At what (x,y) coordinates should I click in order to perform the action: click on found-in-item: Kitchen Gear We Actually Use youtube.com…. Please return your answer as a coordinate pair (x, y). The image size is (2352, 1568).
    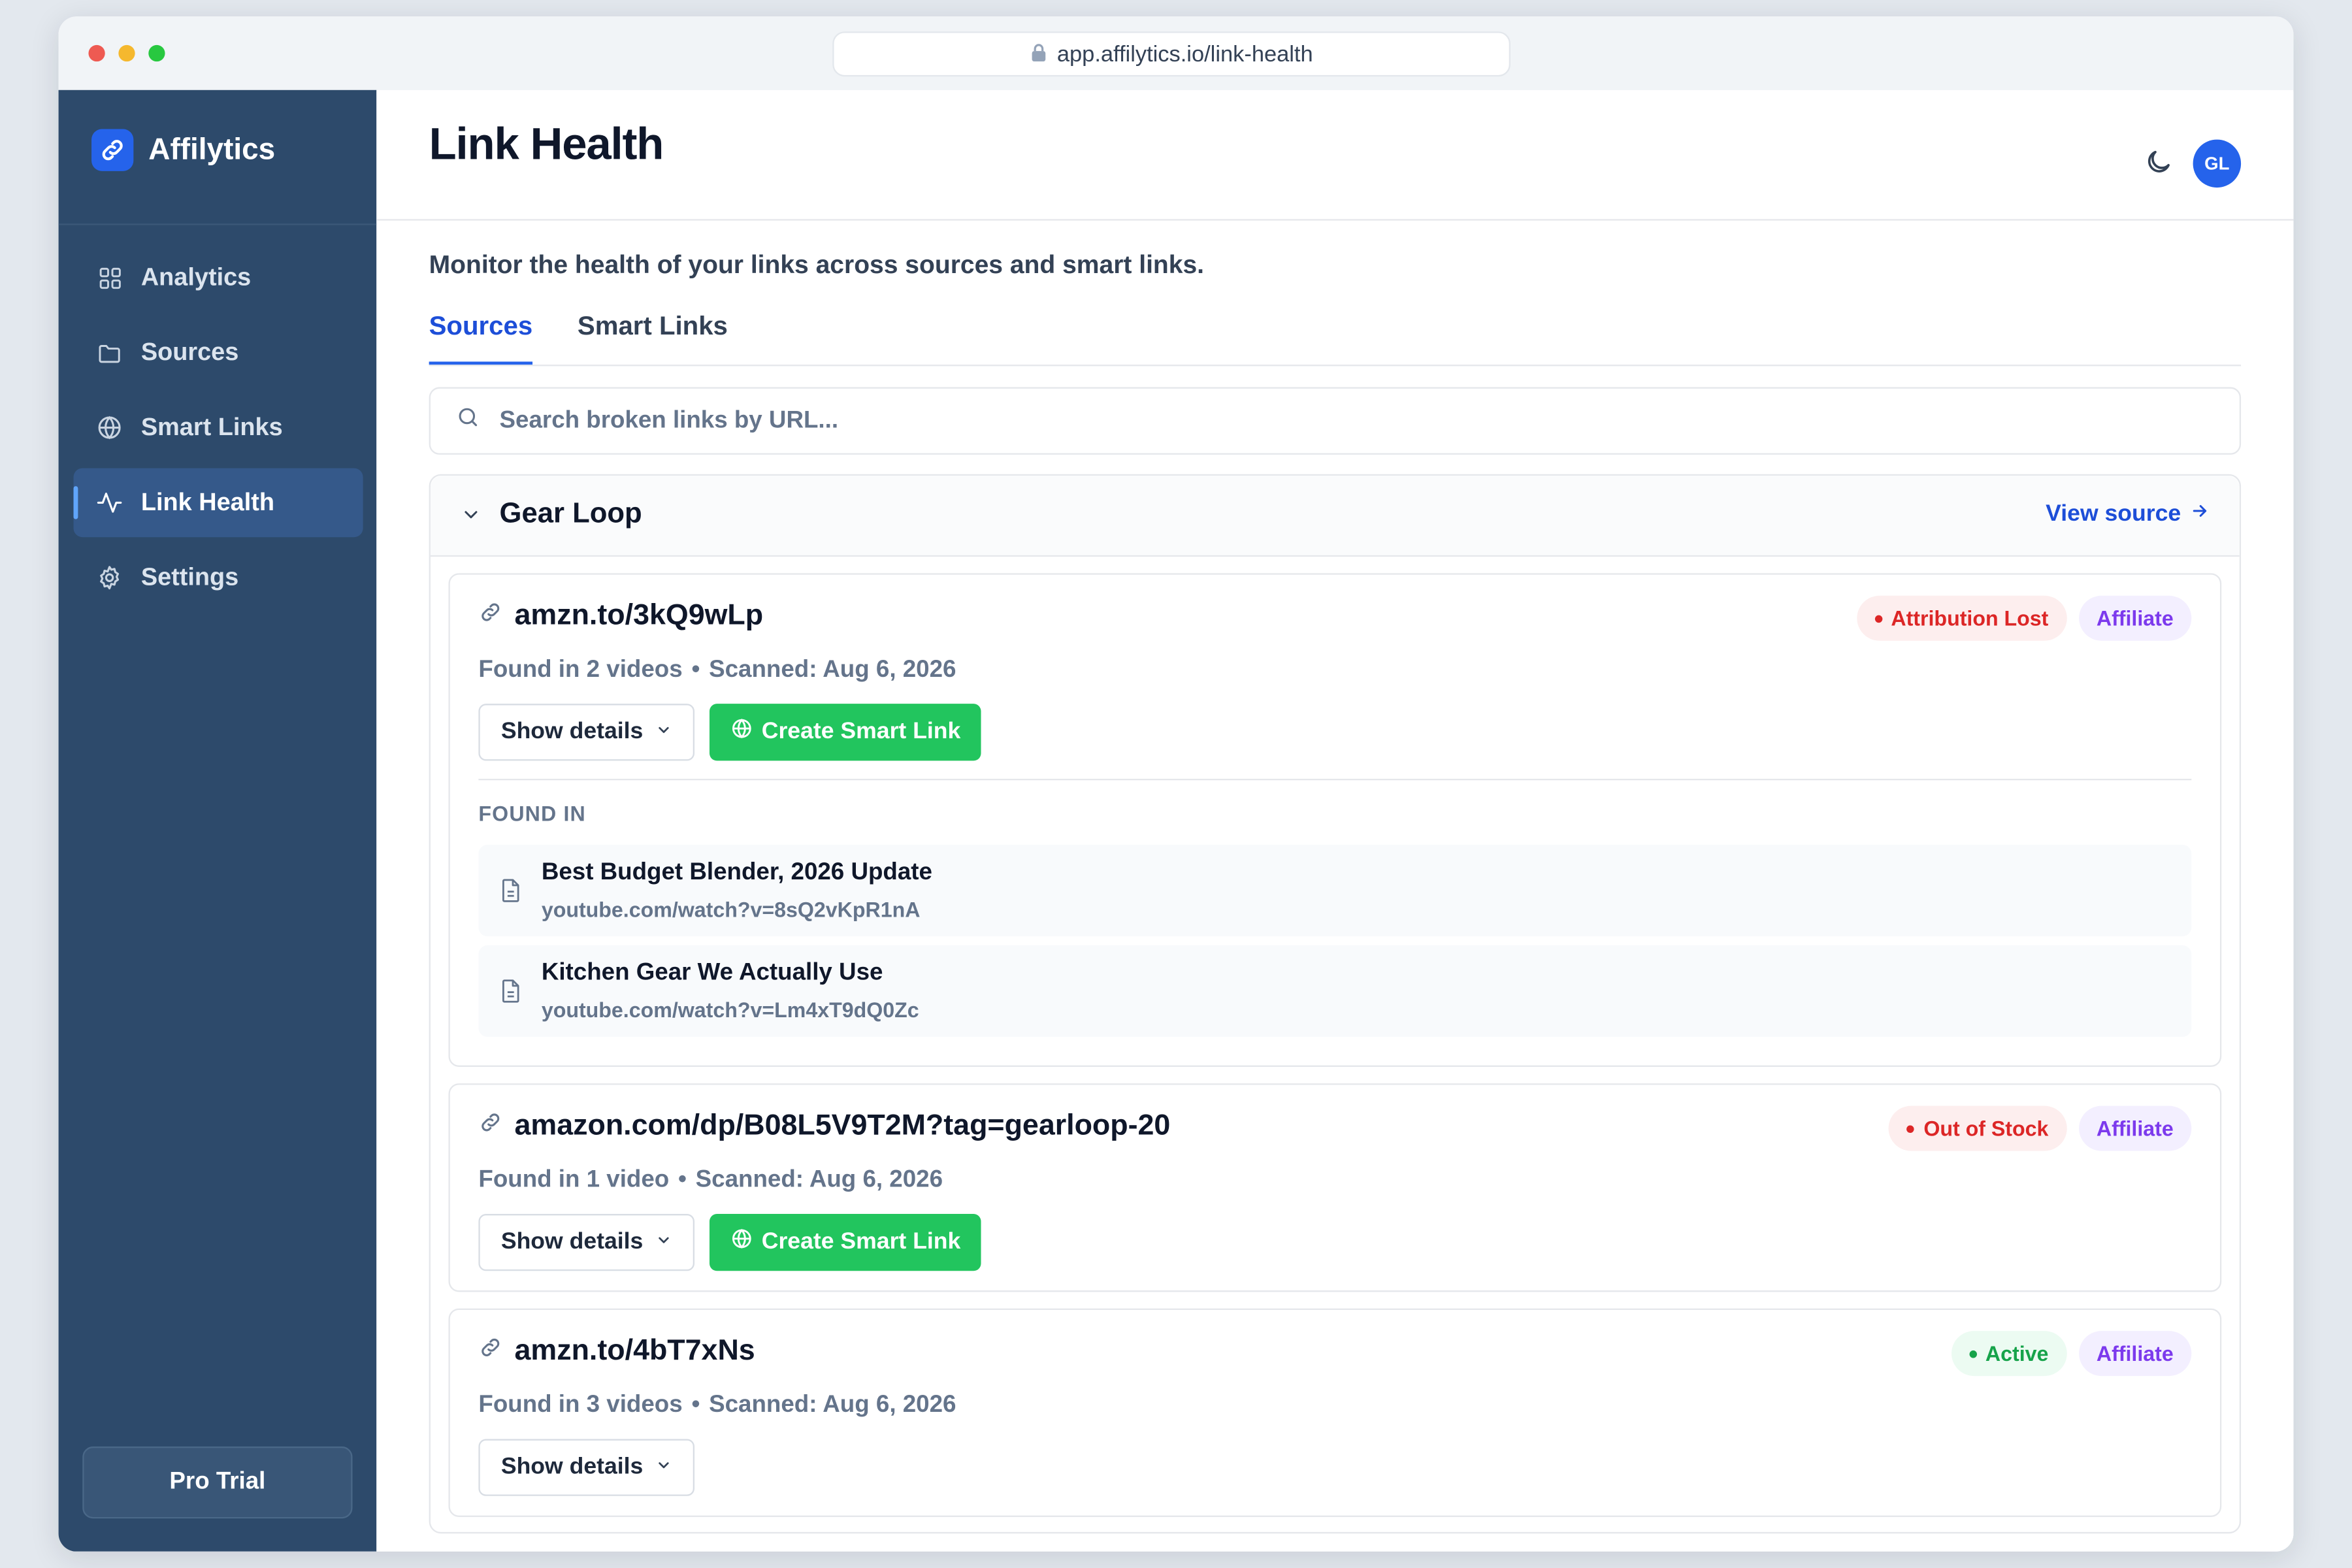
    Looking at the image, I should click on (1335, 991).